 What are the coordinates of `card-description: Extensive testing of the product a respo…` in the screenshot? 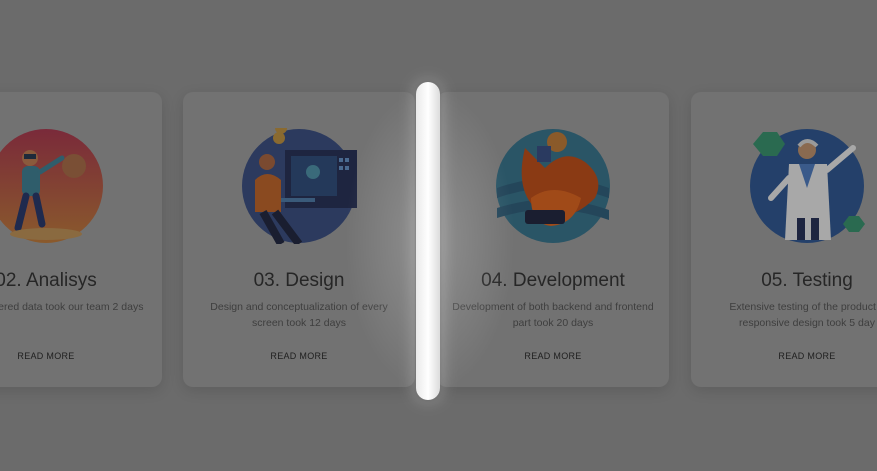 It's located at (803, 315).